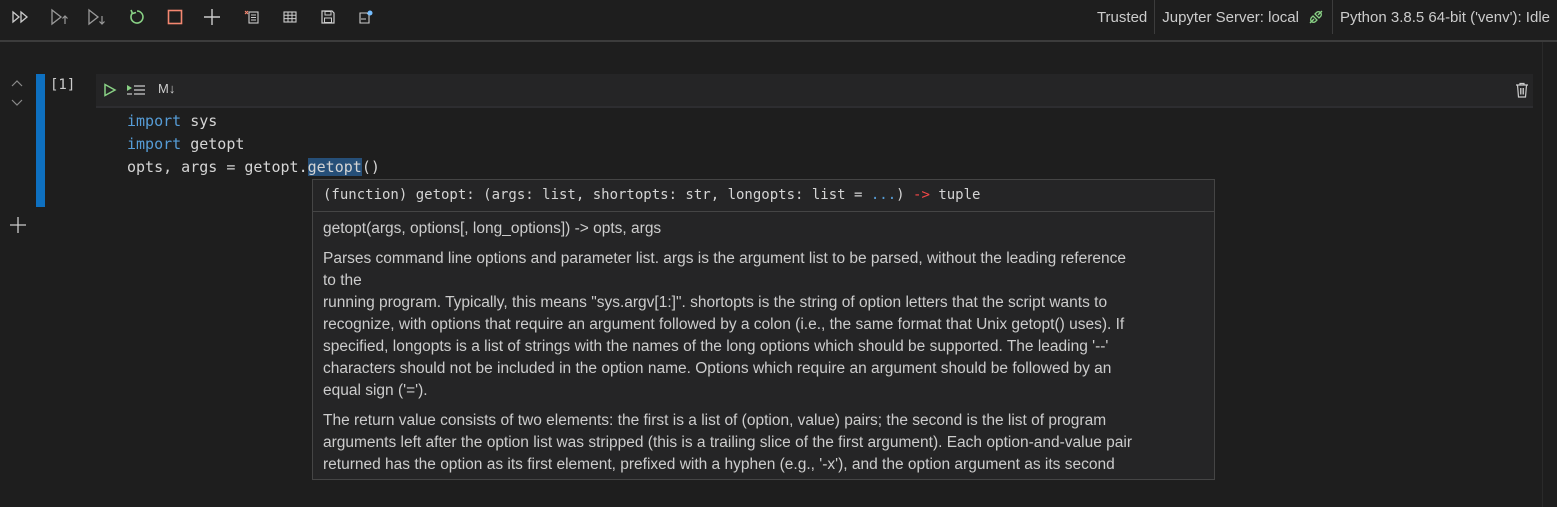 The height and width of the screenshot is (507, 1557). I want to click on move-cell-down-icon, so click(17, 103).